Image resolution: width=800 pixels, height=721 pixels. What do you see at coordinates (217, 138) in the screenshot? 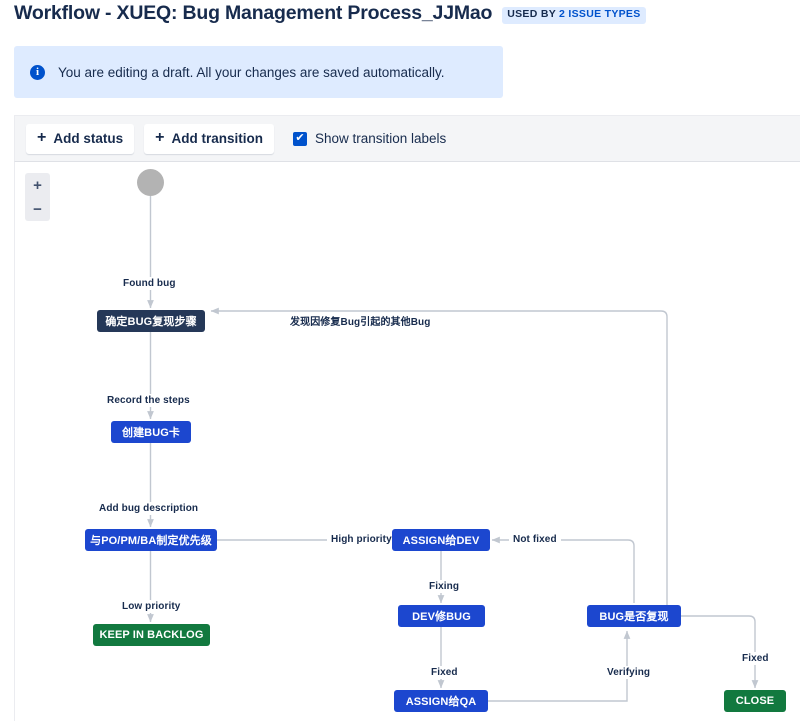
I see `add-transition-label: Add transition` at bounding box center [217, 138].